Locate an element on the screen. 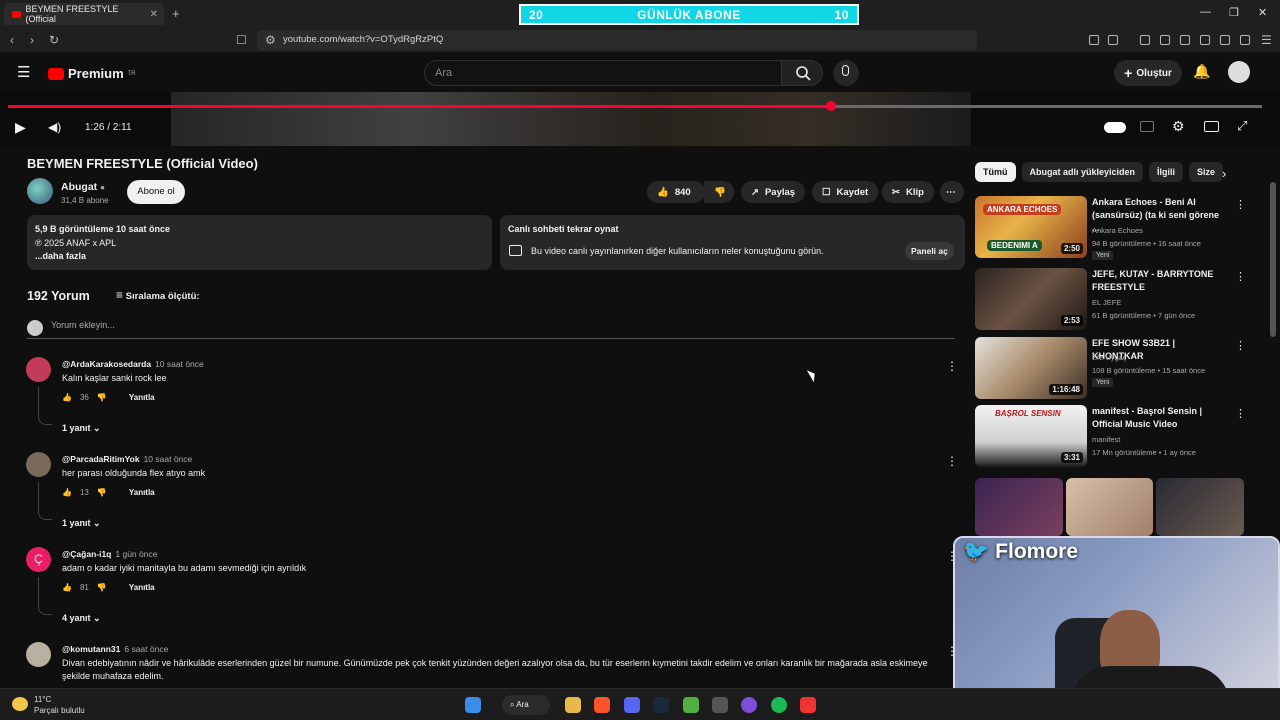 This screenshot has height=720, width=1280. leo-icon is located at coordinates (1225, 40).